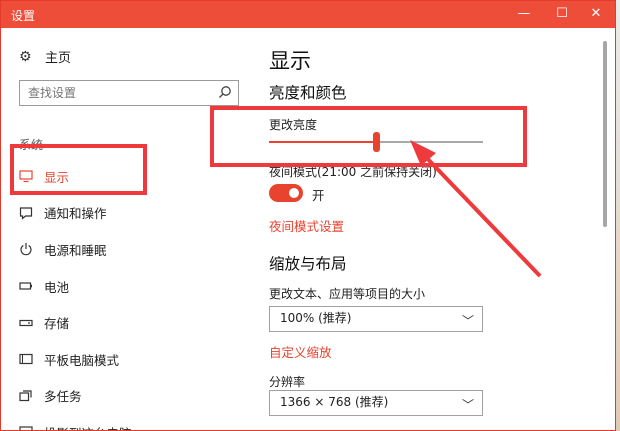  Describe the element at coordinates (127, 322) in the screenshot. I see `sidebar-item-storage: 存储` at that location.